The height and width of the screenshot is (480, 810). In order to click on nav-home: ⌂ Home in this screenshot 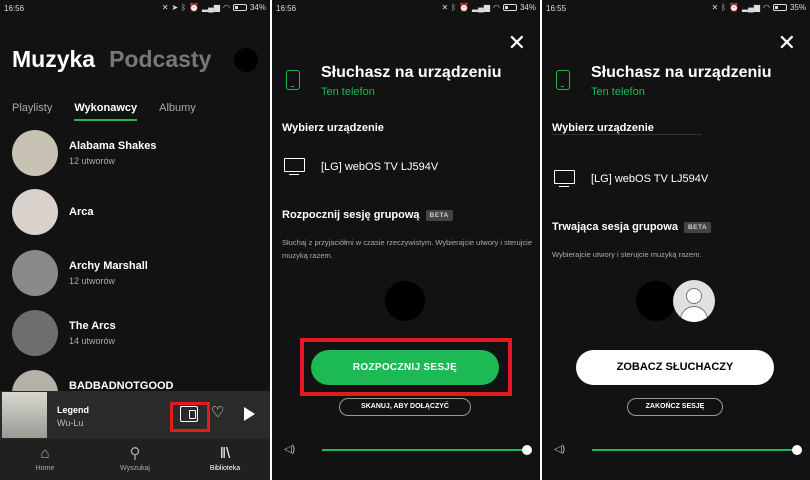, I will do `click(45, 459)`.